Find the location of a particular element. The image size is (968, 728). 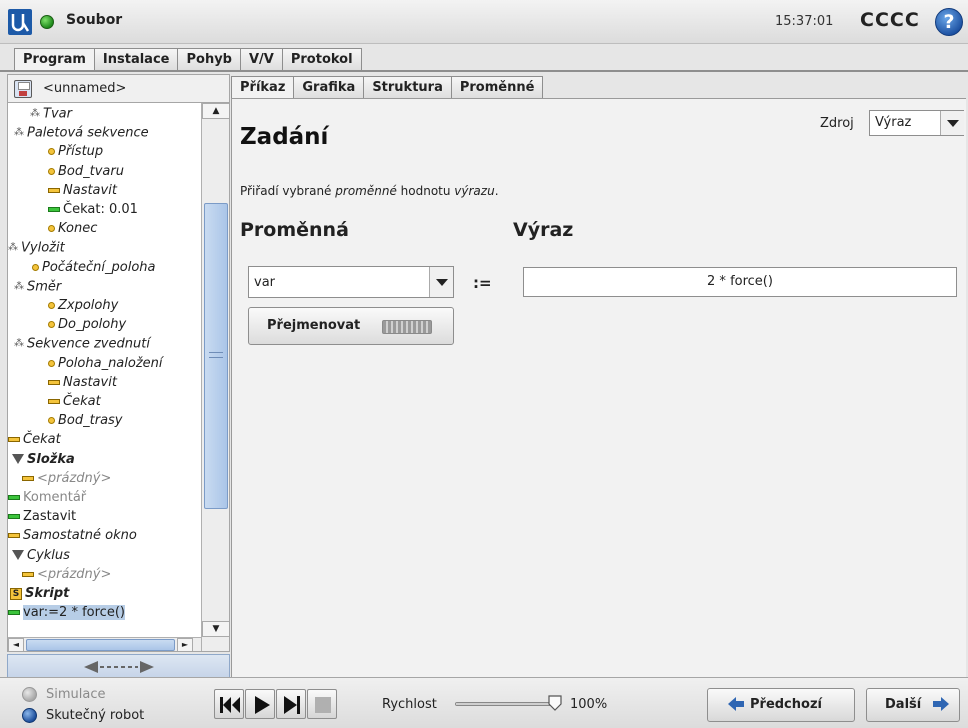

tree-vertical-scrollbar: ▲ ▼ is located at coordinates (215, 377).